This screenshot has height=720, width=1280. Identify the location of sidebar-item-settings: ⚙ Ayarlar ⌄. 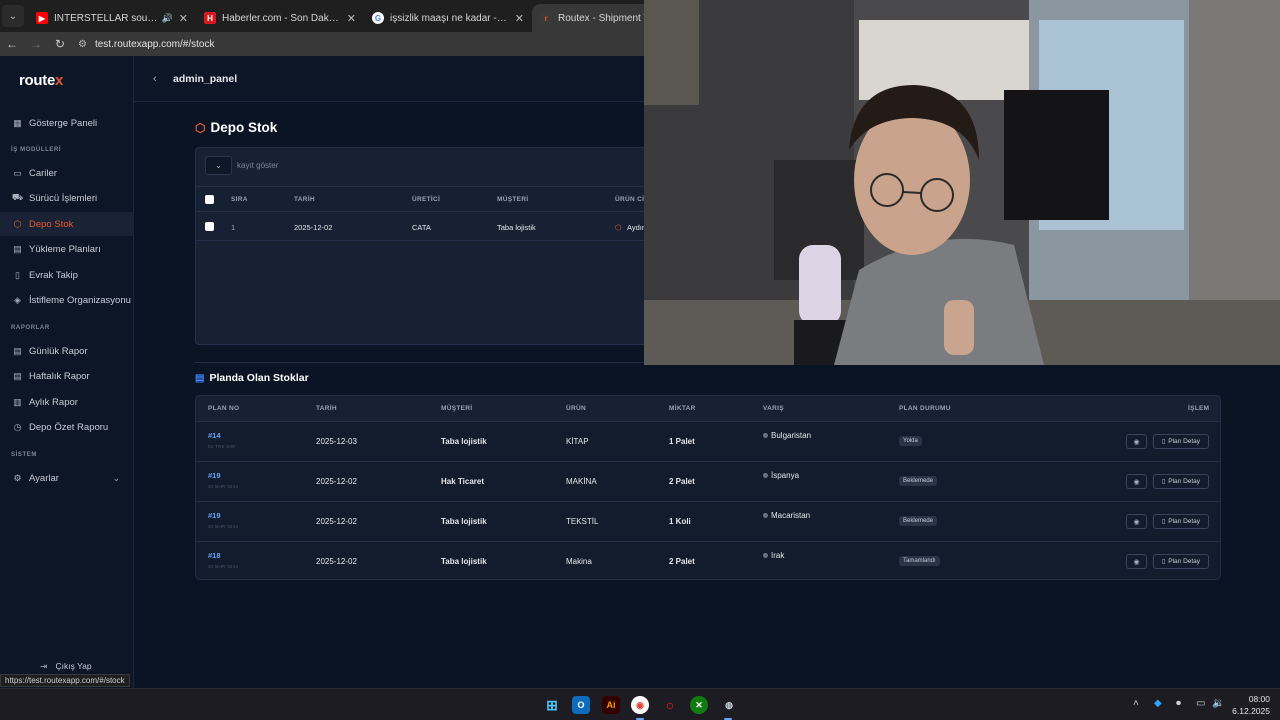
(67, 478).